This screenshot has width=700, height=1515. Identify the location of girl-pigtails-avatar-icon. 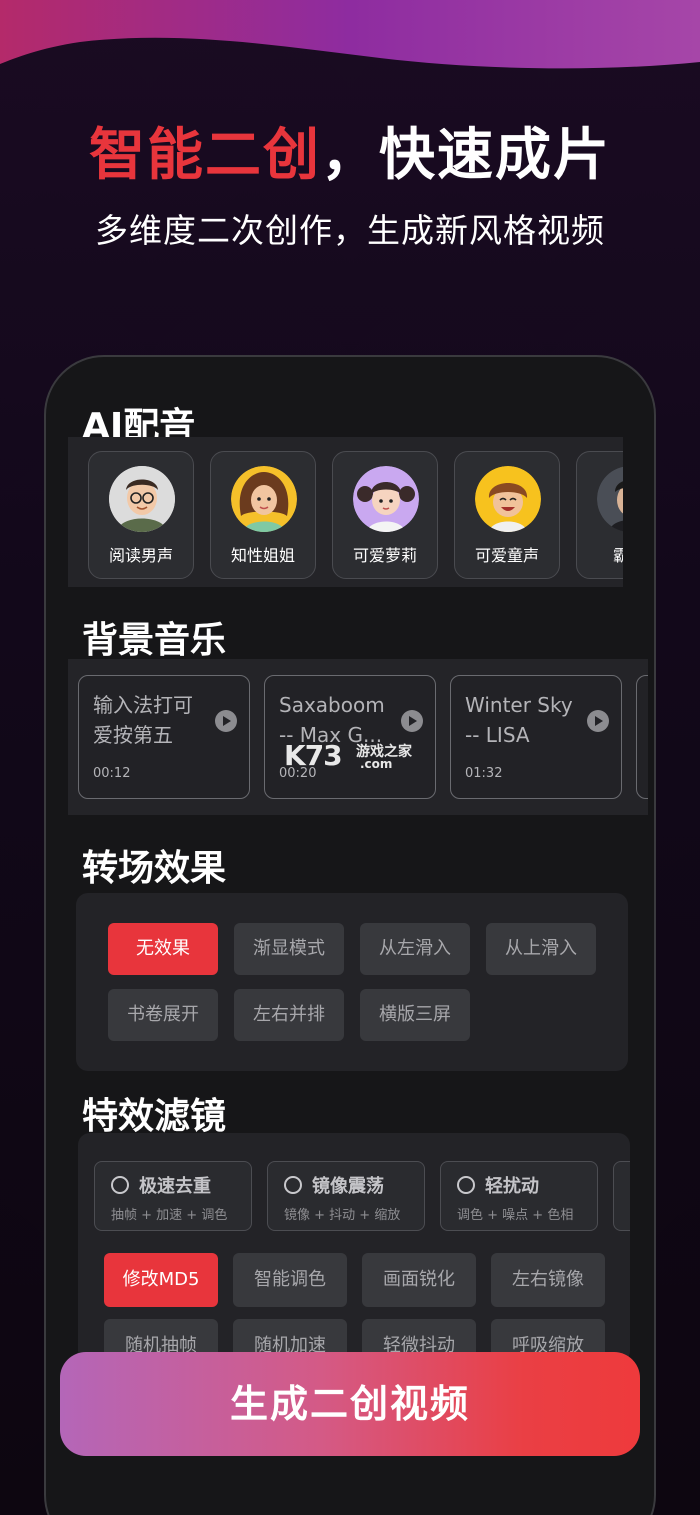
(386, 499).